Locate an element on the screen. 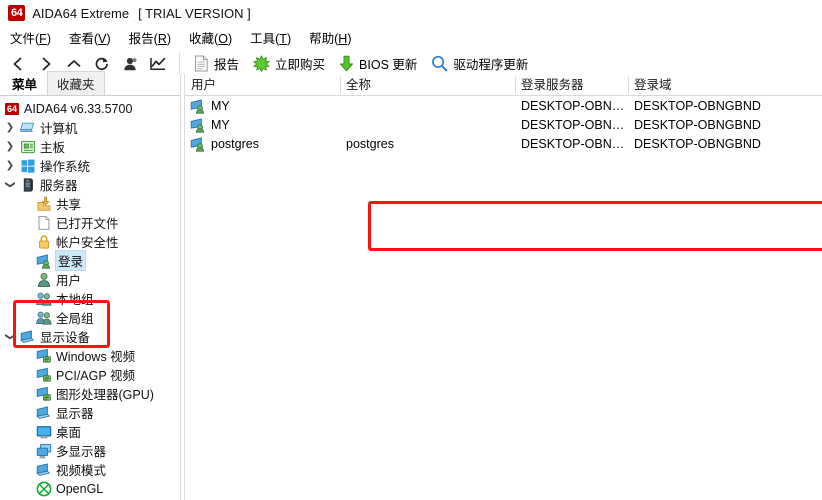 This screenshot has width=822, height=500. column-header-server: 登录服务器 is located at coordinates (571, 85).